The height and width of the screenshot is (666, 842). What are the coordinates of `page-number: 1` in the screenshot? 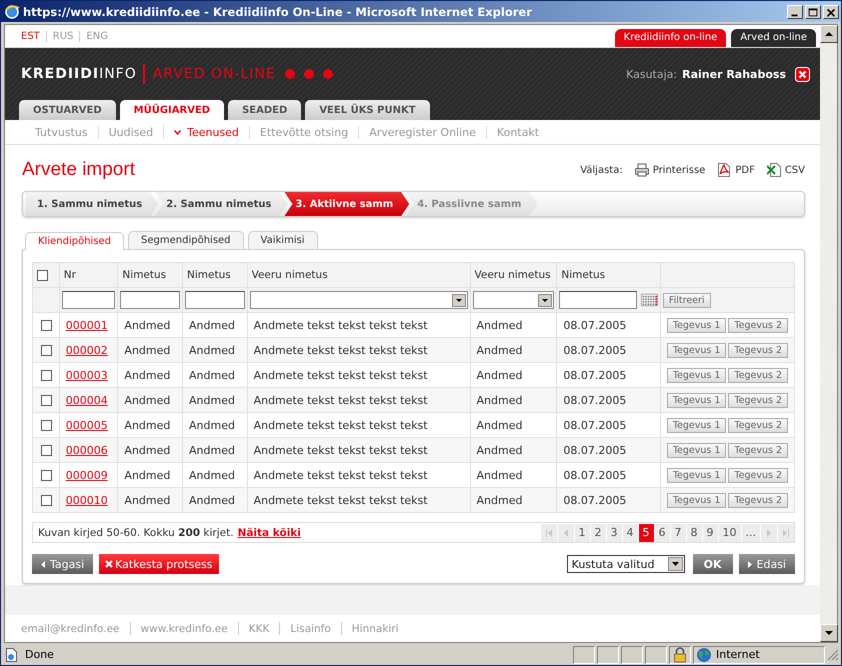 It's located at (582, 533).